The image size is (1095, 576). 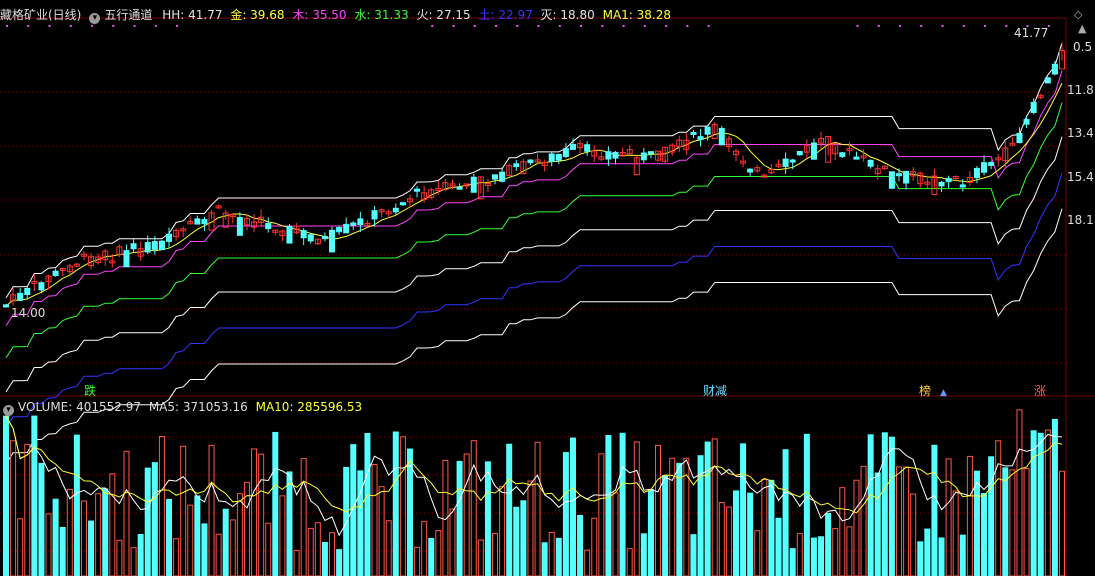 I want to click on expand-icon: ◇, so click(x=1078, y=14).